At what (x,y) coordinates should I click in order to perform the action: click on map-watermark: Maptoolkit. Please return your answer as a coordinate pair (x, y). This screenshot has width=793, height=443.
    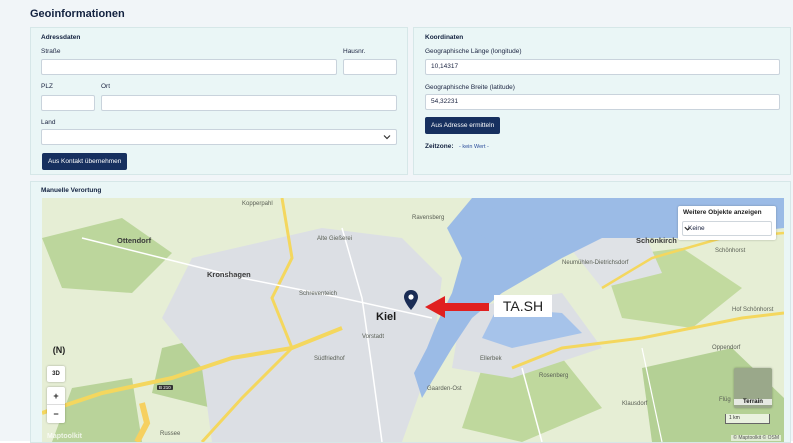
    Looking at the image, I should click on (64, 436).